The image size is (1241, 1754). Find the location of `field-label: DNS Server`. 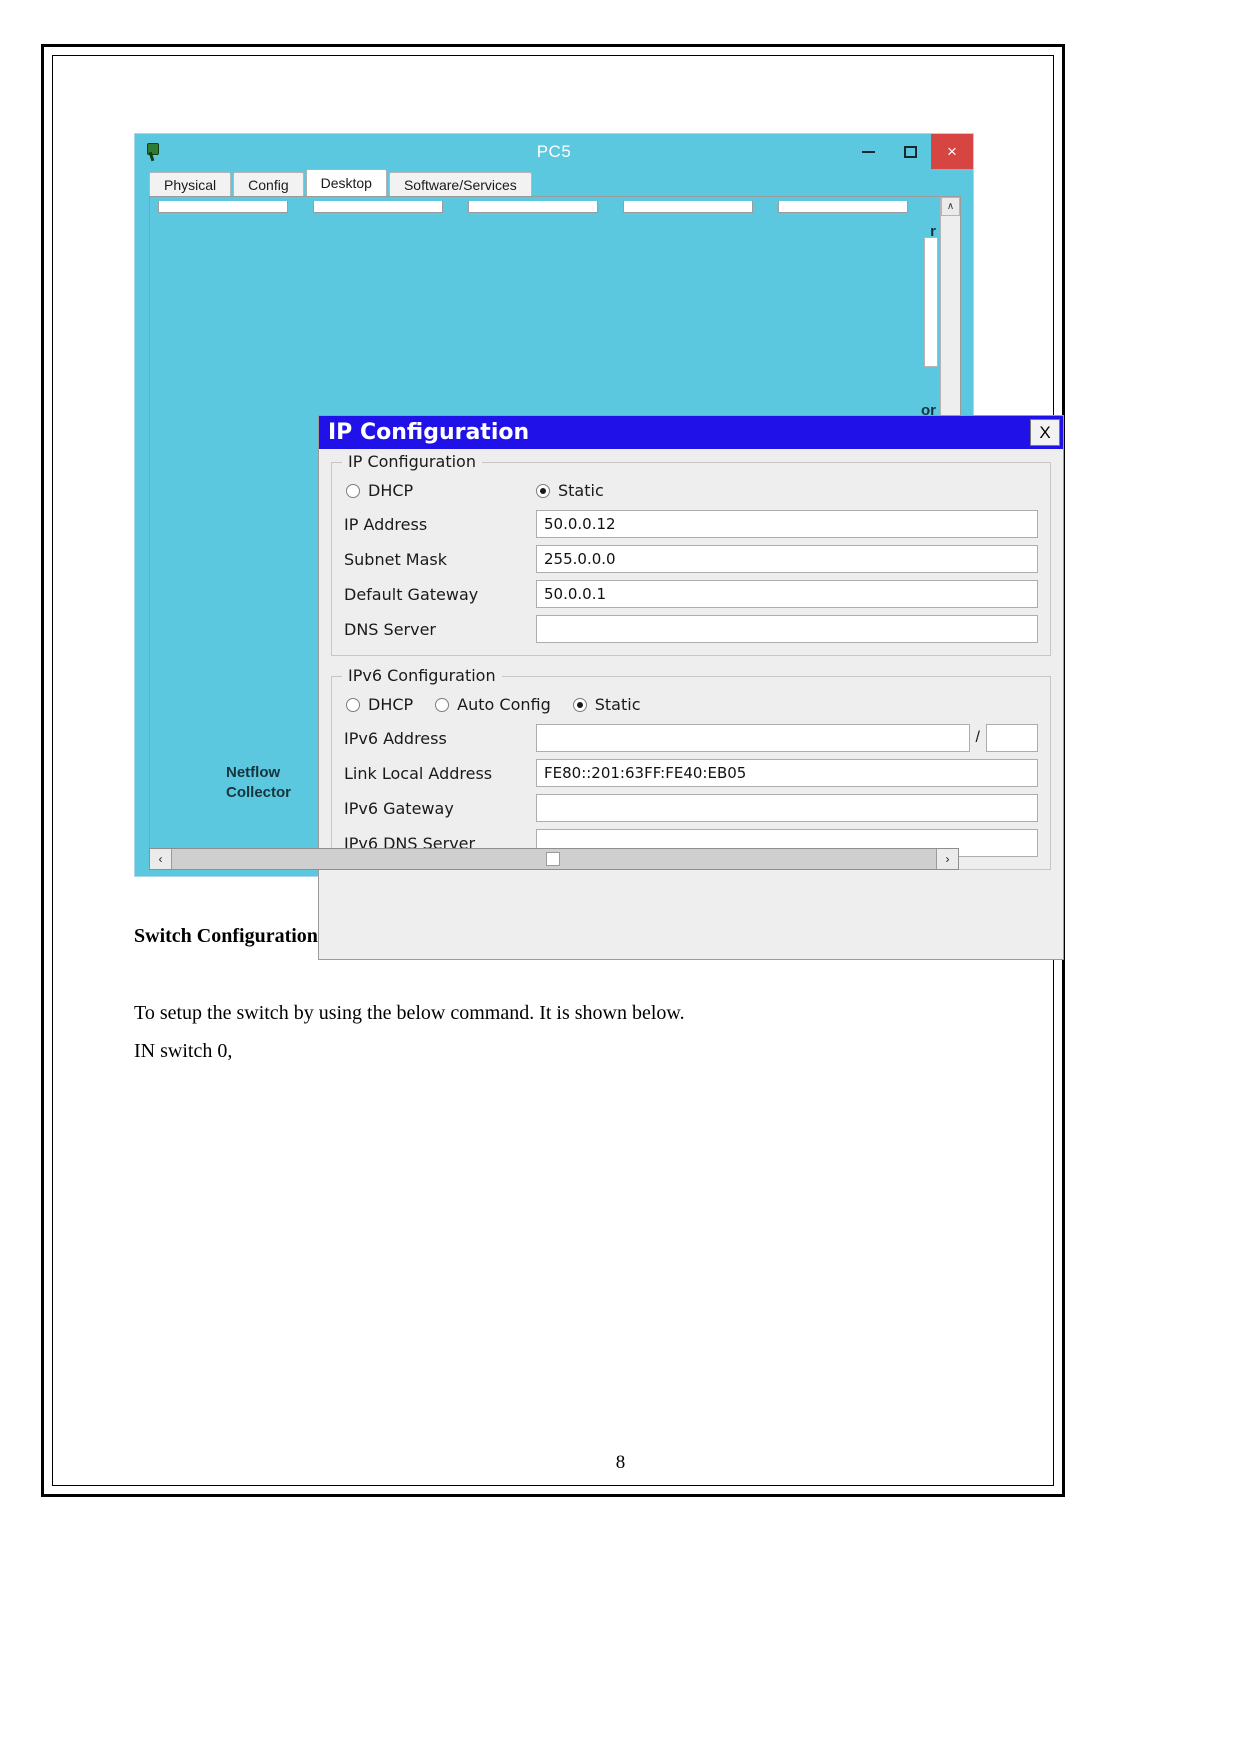

field-label: DNS Server is located at coordinates (390, 629).